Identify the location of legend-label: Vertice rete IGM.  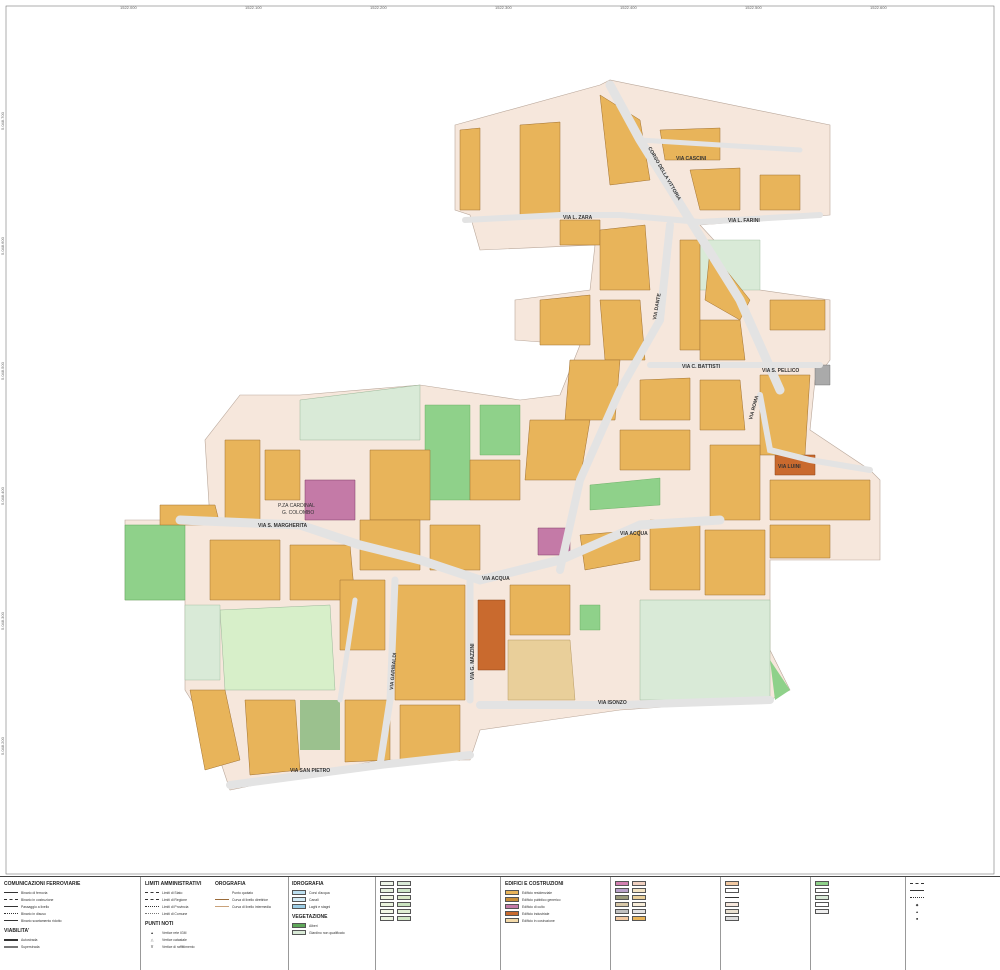
(174, 932).